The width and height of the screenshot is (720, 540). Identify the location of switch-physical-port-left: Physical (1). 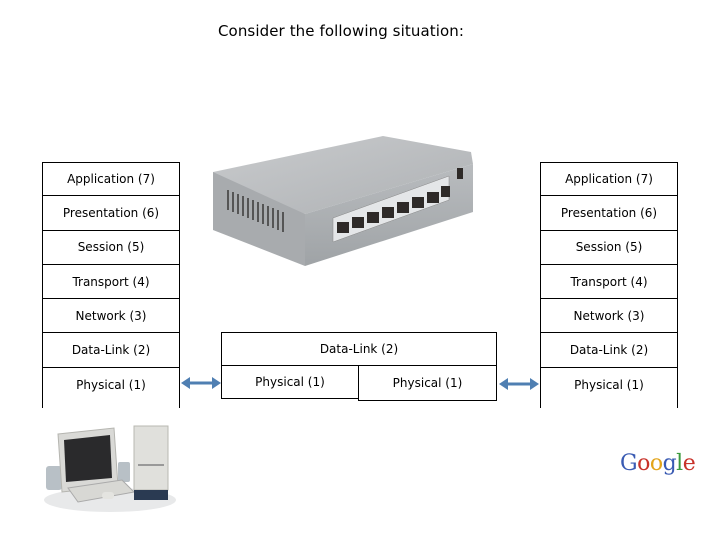
(290, 382).